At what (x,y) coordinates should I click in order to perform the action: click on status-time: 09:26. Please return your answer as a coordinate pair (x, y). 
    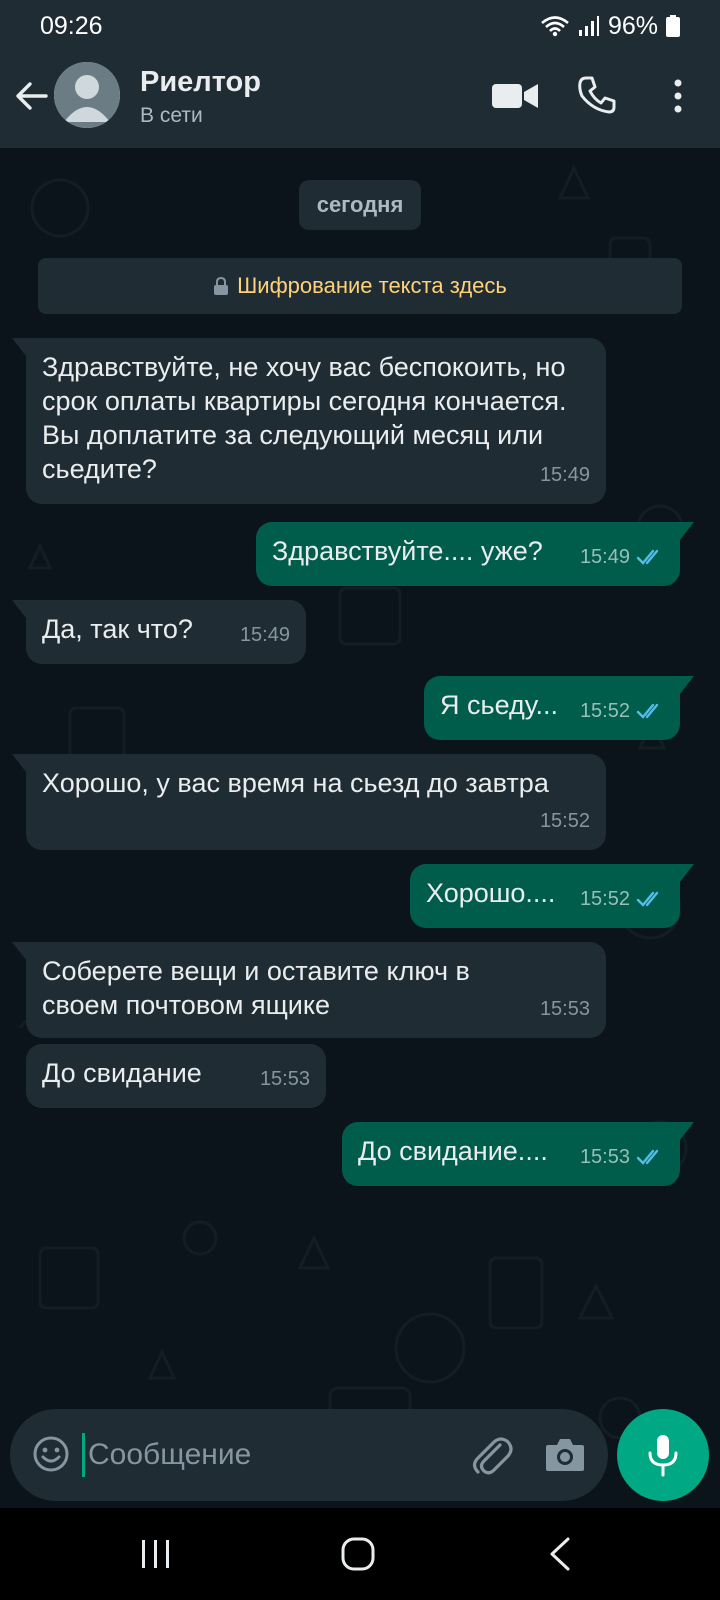
    Looking at the image, I should click on (71, 25).